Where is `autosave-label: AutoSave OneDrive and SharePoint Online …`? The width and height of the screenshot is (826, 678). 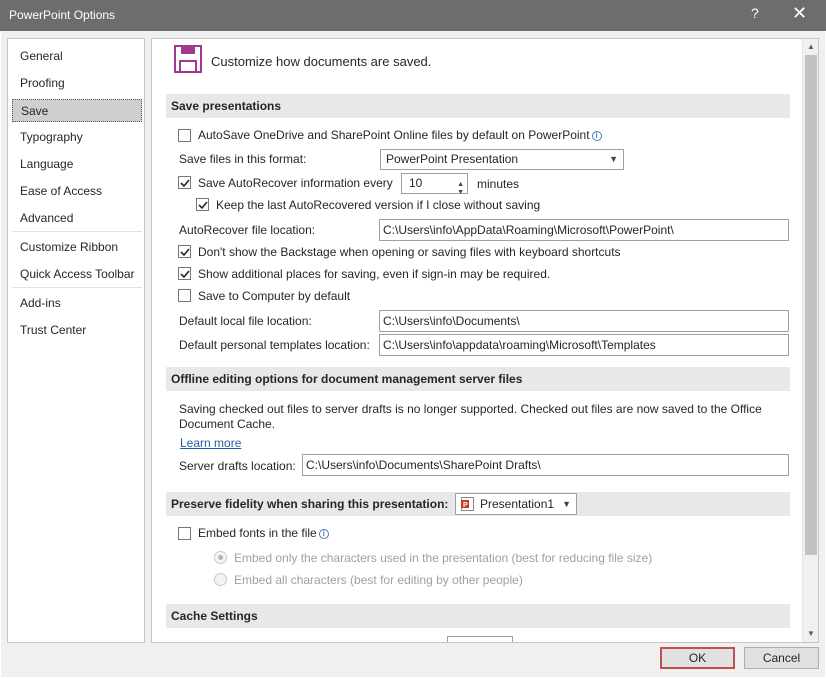 autosave-label: AutoSave OneDrive and SharePoint Online … is located at coordinates (400, 135).